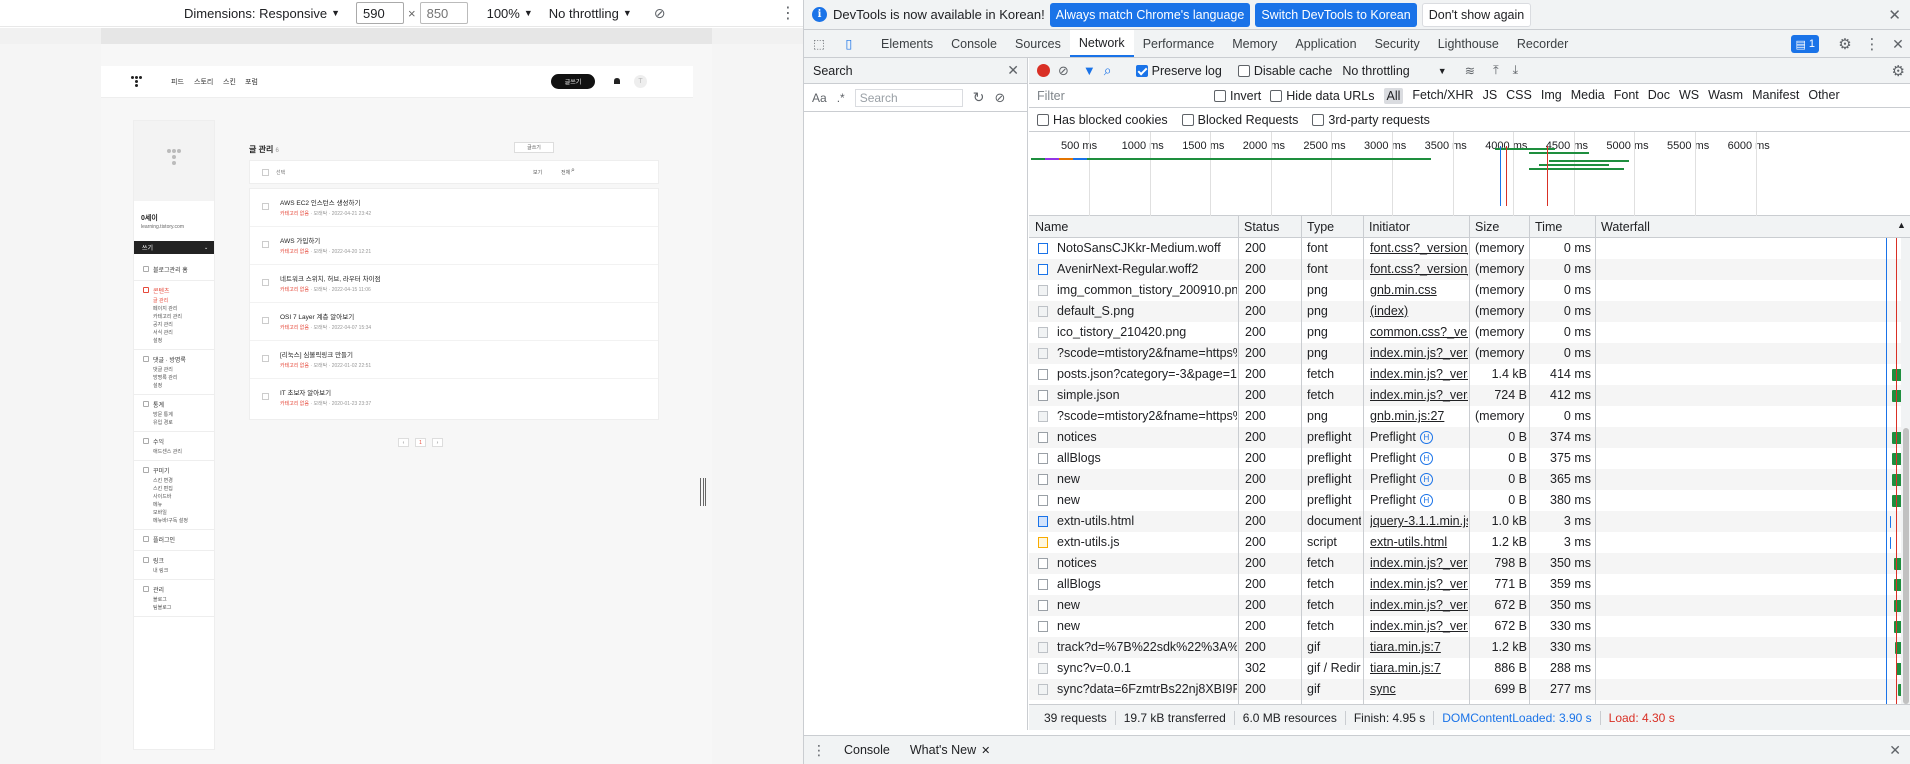 The height and width of the screenshot is (764, 1910). What do you see at coordinates (1805, 44) in the screenshot?
I see `issues-badge: ▤ 1` at bounding box center [1805, 44].